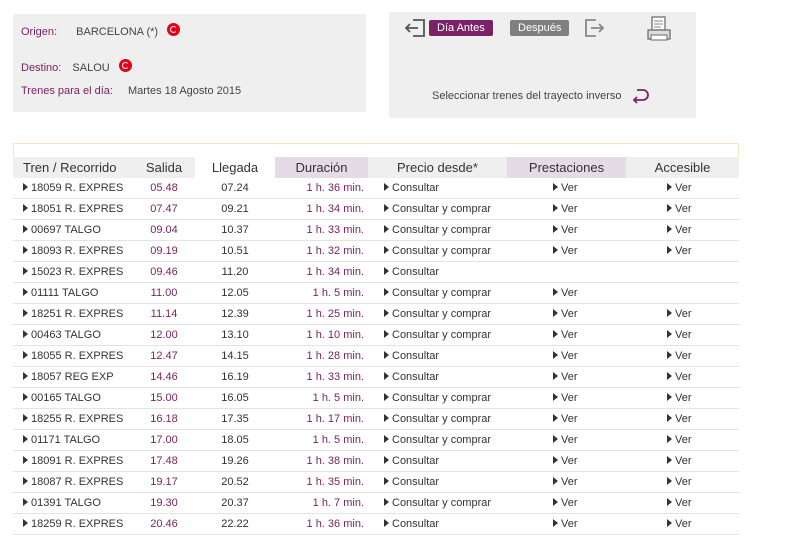  What do you see at coordinates (62, 503) in the screenshot?
I see `train-link: 01391 TALGO` at bounding box center [62, 503].